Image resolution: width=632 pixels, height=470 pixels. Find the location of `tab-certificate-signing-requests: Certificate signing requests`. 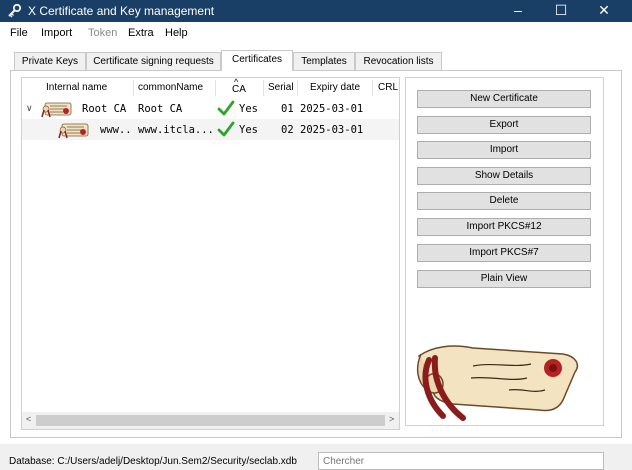

tab-certificate-signing-requests: Certificate signing requests is located at coordinates (153, 61).